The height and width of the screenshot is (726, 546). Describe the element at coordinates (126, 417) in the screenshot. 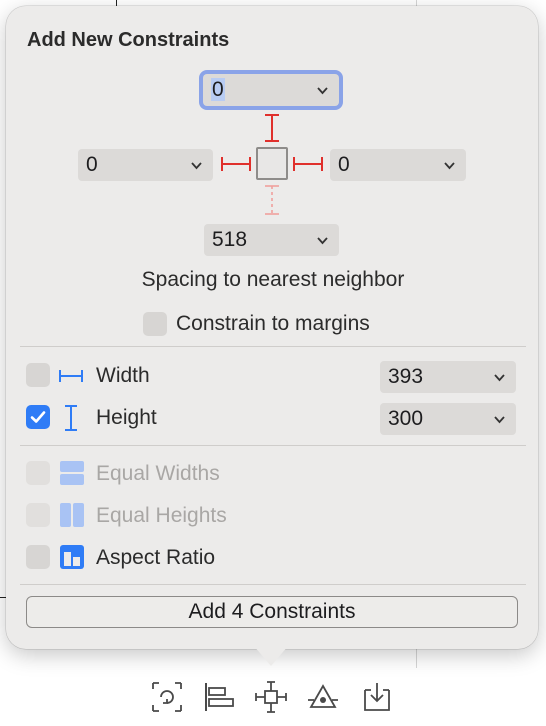

I see `height-label: Height` at that location.